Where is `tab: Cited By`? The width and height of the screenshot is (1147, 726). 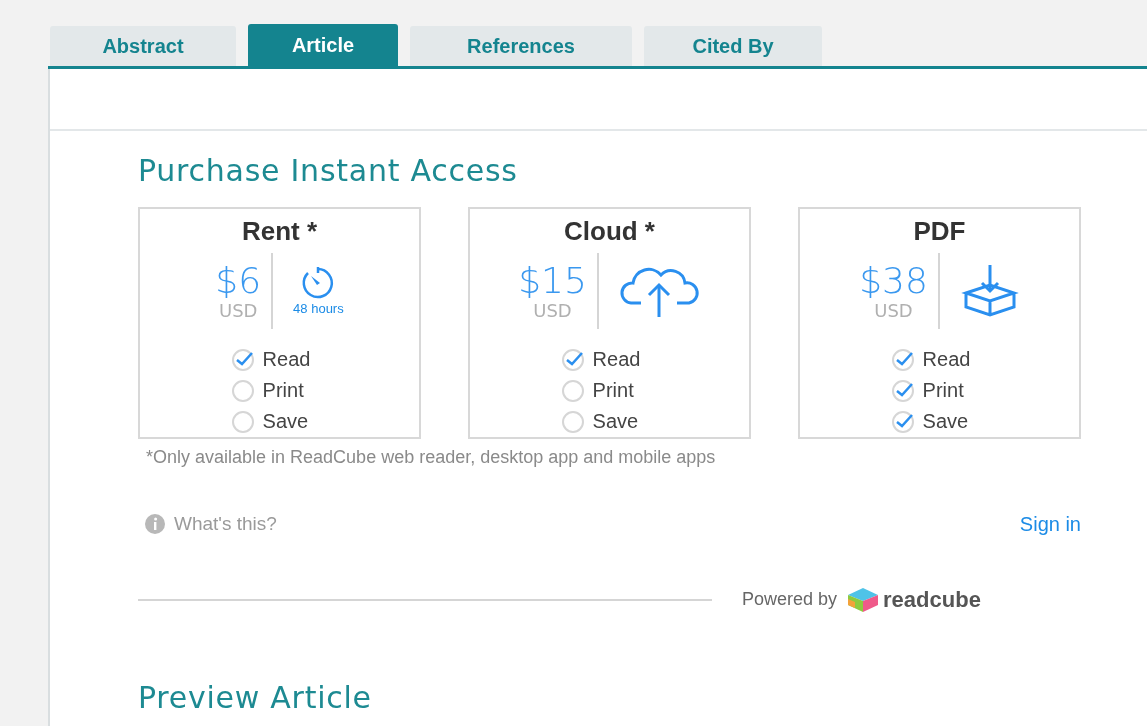 tab: Cited By is located at coordinates (733, 46).